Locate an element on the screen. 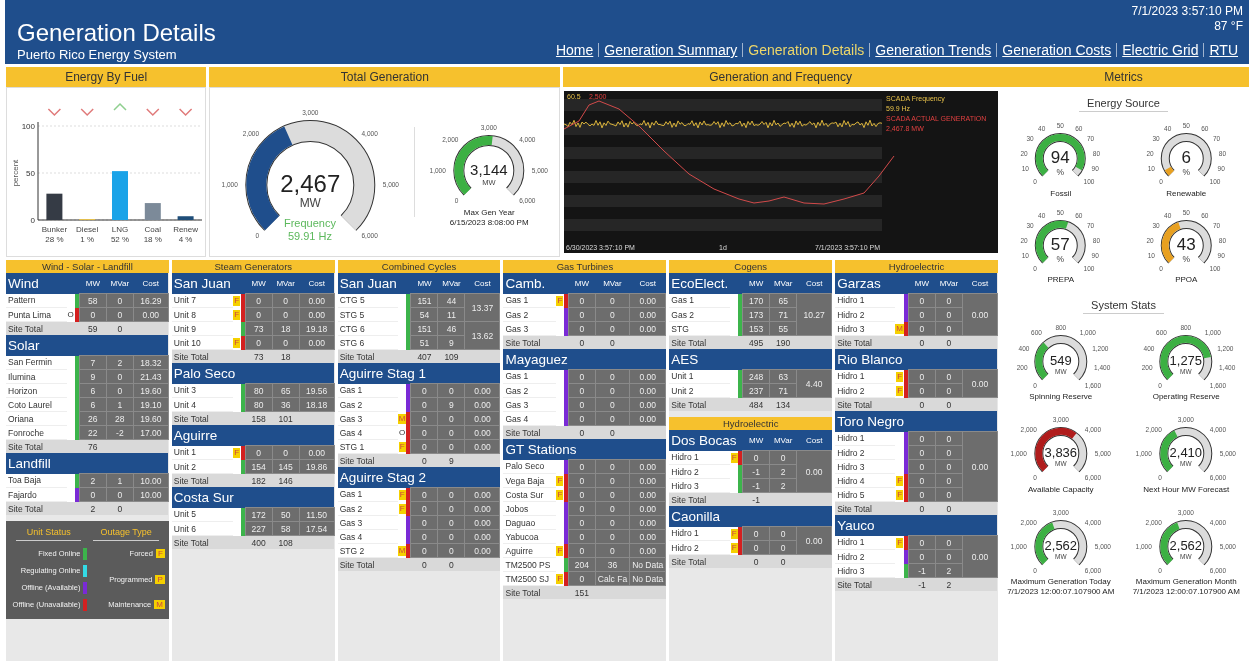 The width and height of the screenshot is (1249, 661). site-title: Landfill is located at coordinates (87, 463).